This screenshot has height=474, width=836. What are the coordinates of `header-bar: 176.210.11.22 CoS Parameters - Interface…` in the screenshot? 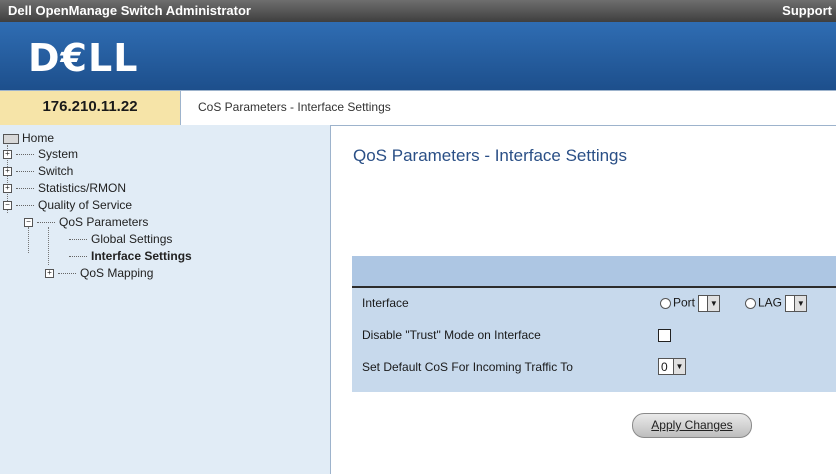 It's located at (418, 108).